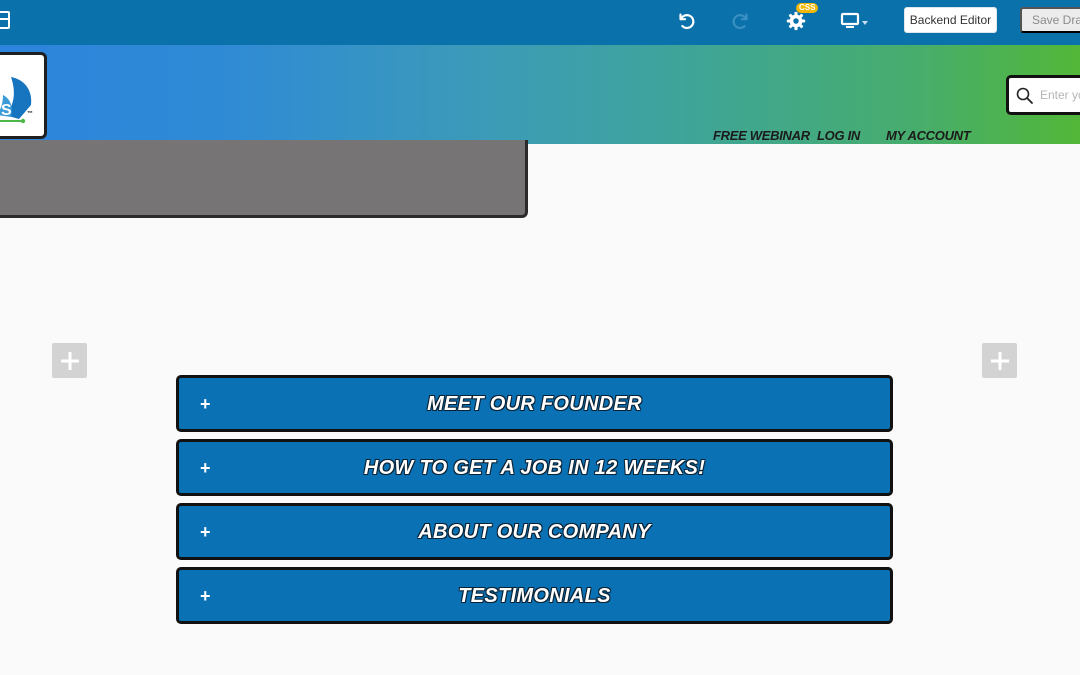 The image size is (1080, 675). I want to click on redo-button, so click(741, 21).